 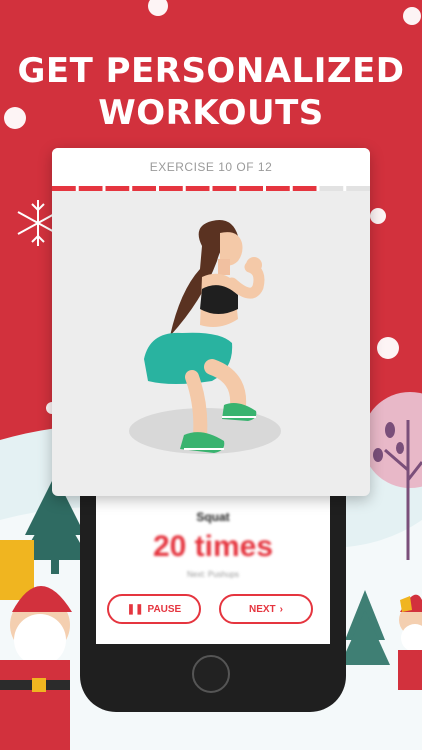 What do you see at coordinates (211, 92) in the screenshot?
I see `headline: GET PERSONALIZED WORKOUTS` at bounding box center [211, 92].